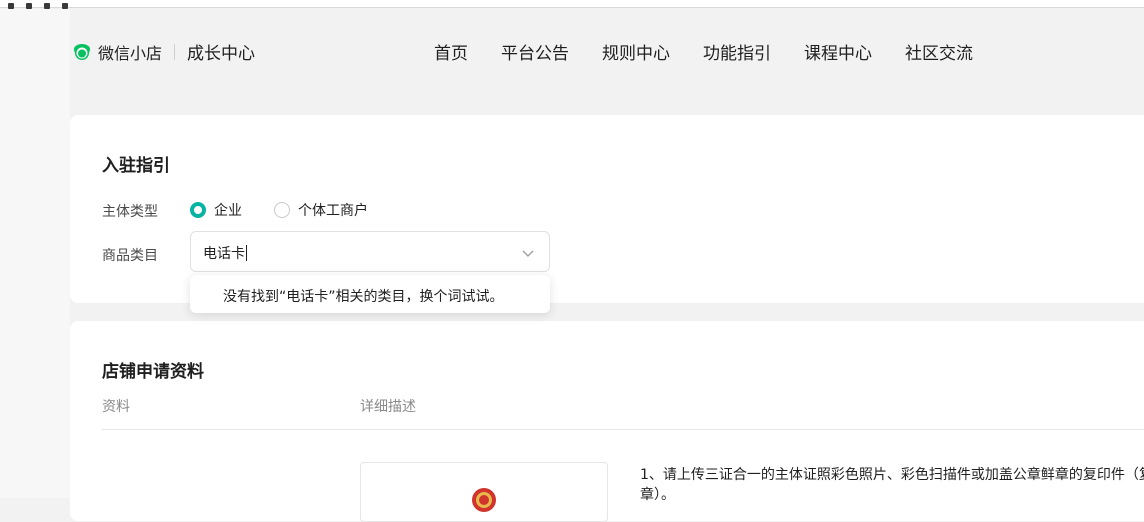  Describe the element at coordinates (939, 51) in the screenshot. I see `nav-community: 社区交流` at that location.